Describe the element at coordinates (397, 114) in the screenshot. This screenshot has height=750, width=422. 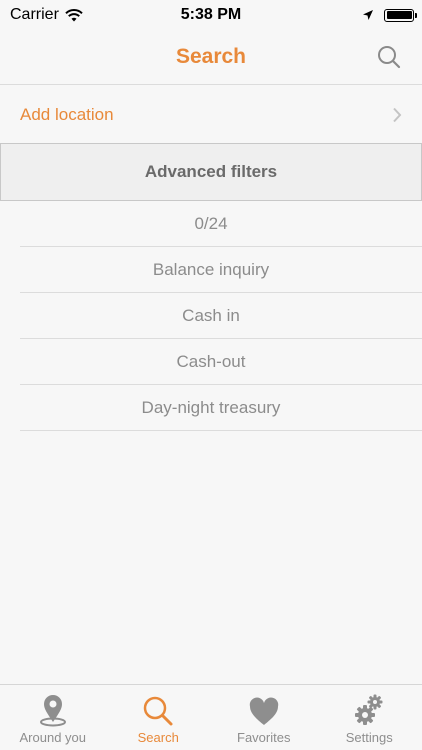
I see `chevron-right-icon` at that location.